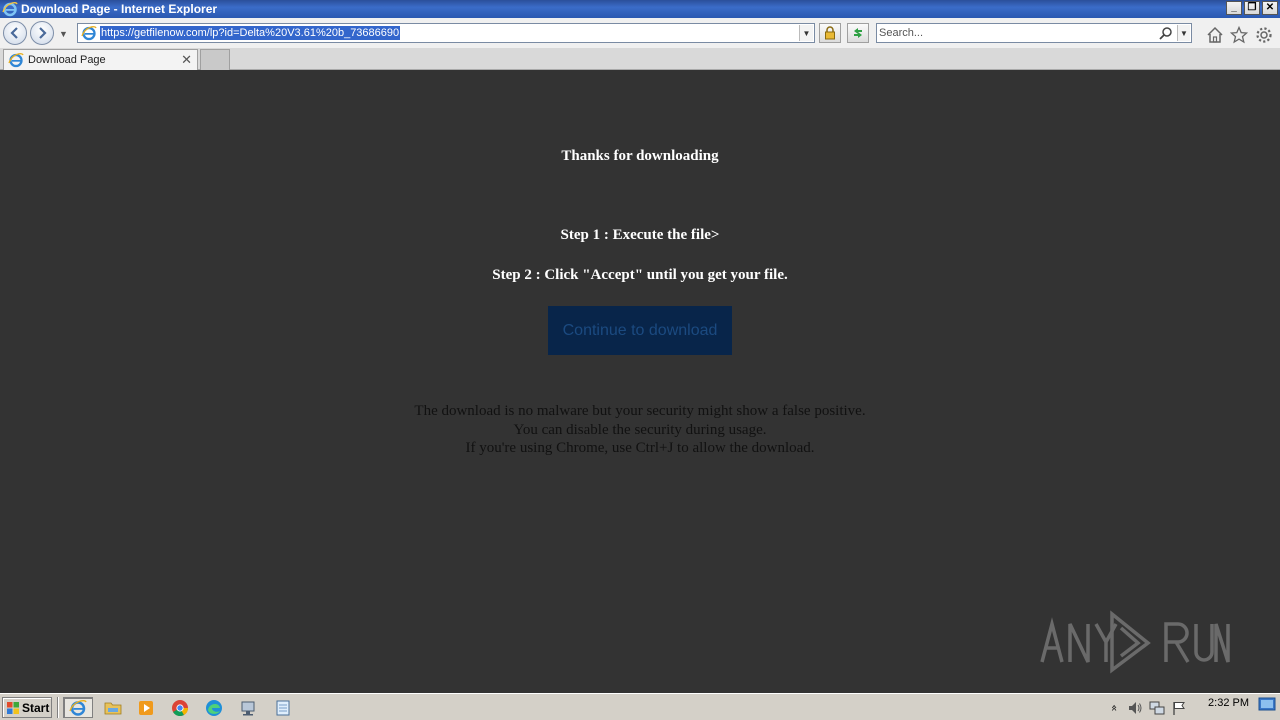 Image resolution: width=1280 pixels, height=720 pixels. Describe the element at coordinates (1166, 33) in the screenshot. I see `search-icon` at that location.